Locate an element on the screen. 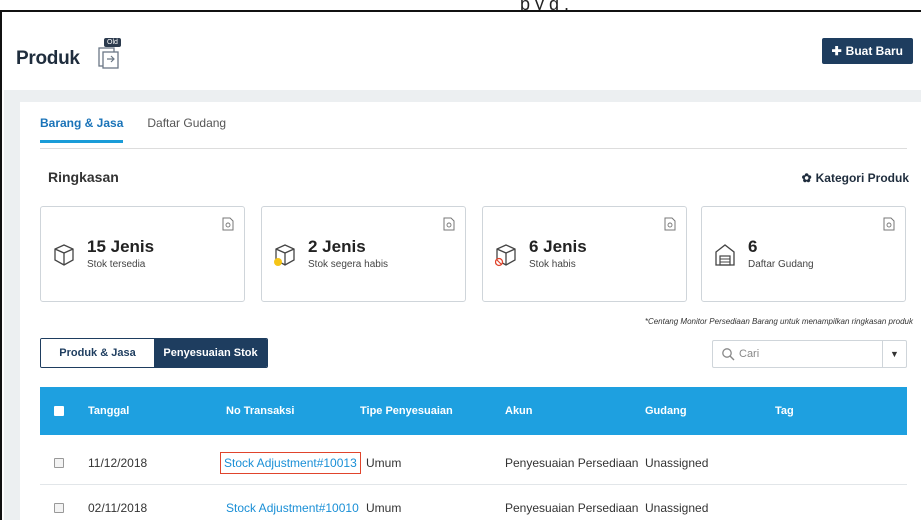 Image resolution: width=921 pixels, height=520 pixels. plus-icon: ✚ is located at coordinates (836, 51).